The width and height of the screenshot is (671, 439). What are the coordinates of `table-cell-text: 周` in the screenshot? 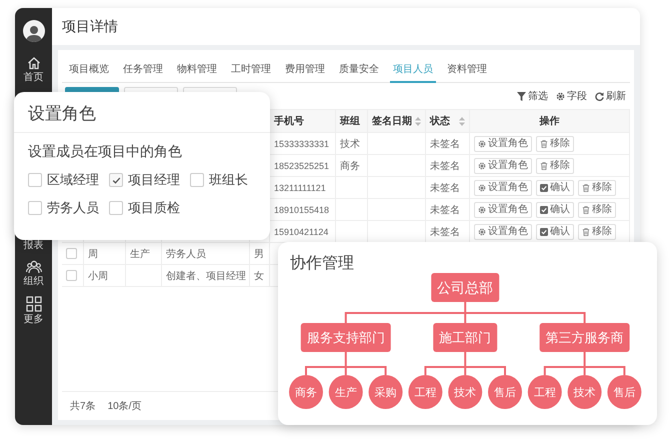 It's located at (93, 254).